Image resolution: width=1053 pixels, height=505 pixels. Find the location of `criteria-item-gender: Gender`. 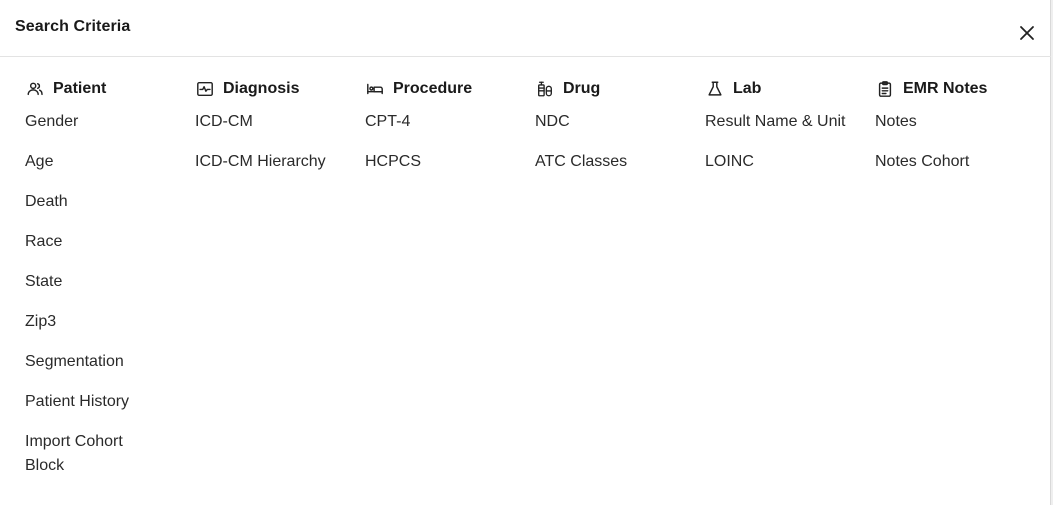

criteria-item-gender: Gender is located at coordinates (100, 122).